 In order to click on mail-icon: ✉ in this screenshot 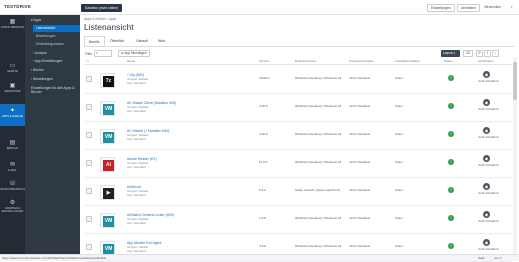, I will do `click(12, 165)`.